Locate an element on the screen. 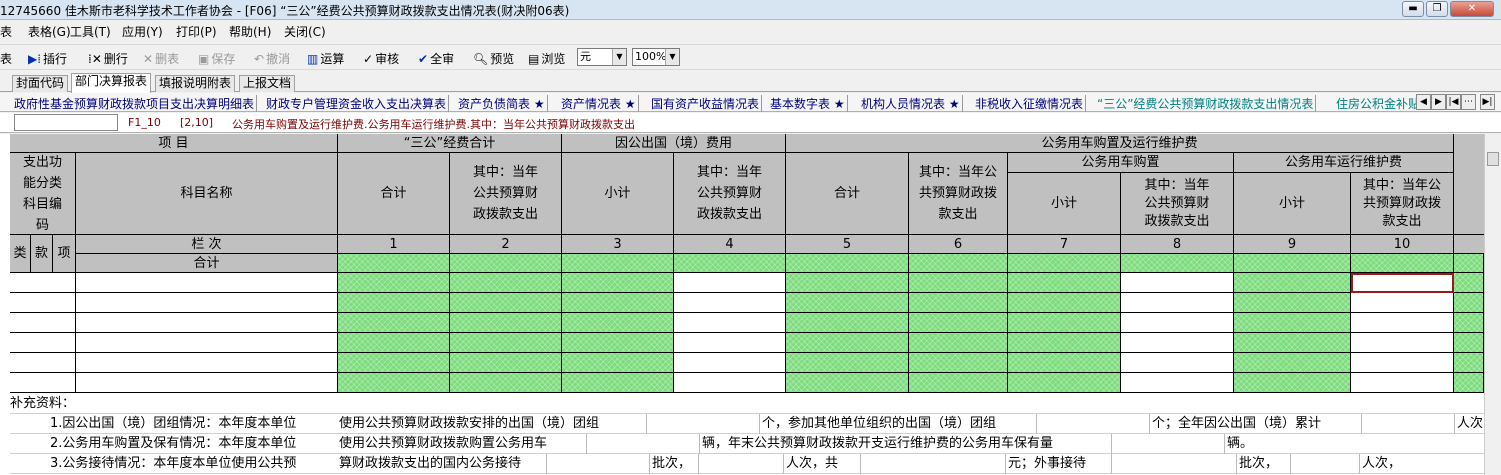  tab-gov-fund-detail: 政府性基金预算财政拨款项目支出决算明细表 is located at coordinates (136, 103).